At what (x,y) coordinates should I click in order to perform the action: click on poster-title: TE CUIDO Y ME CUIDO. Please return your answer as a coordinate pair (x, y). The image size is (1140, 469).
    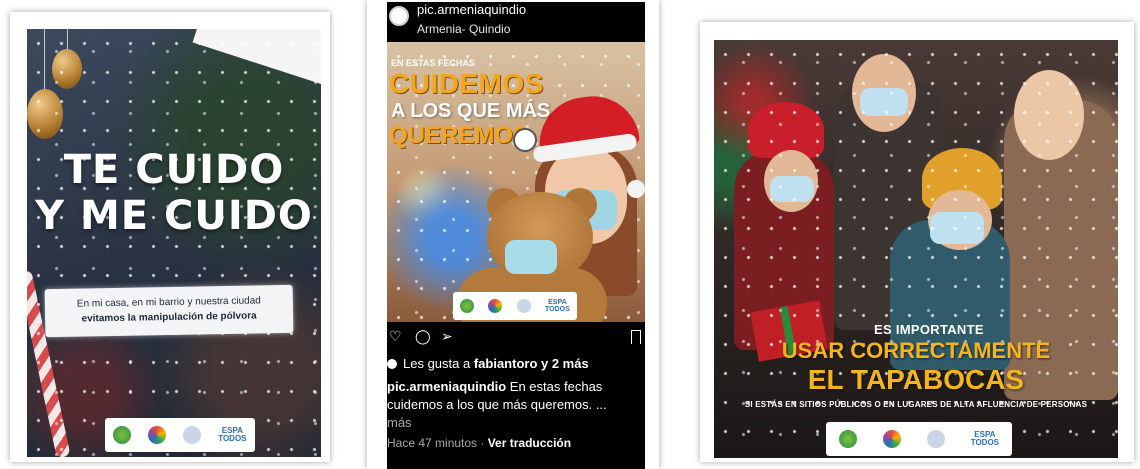
    Looking at the image, I should click on (174, 193).